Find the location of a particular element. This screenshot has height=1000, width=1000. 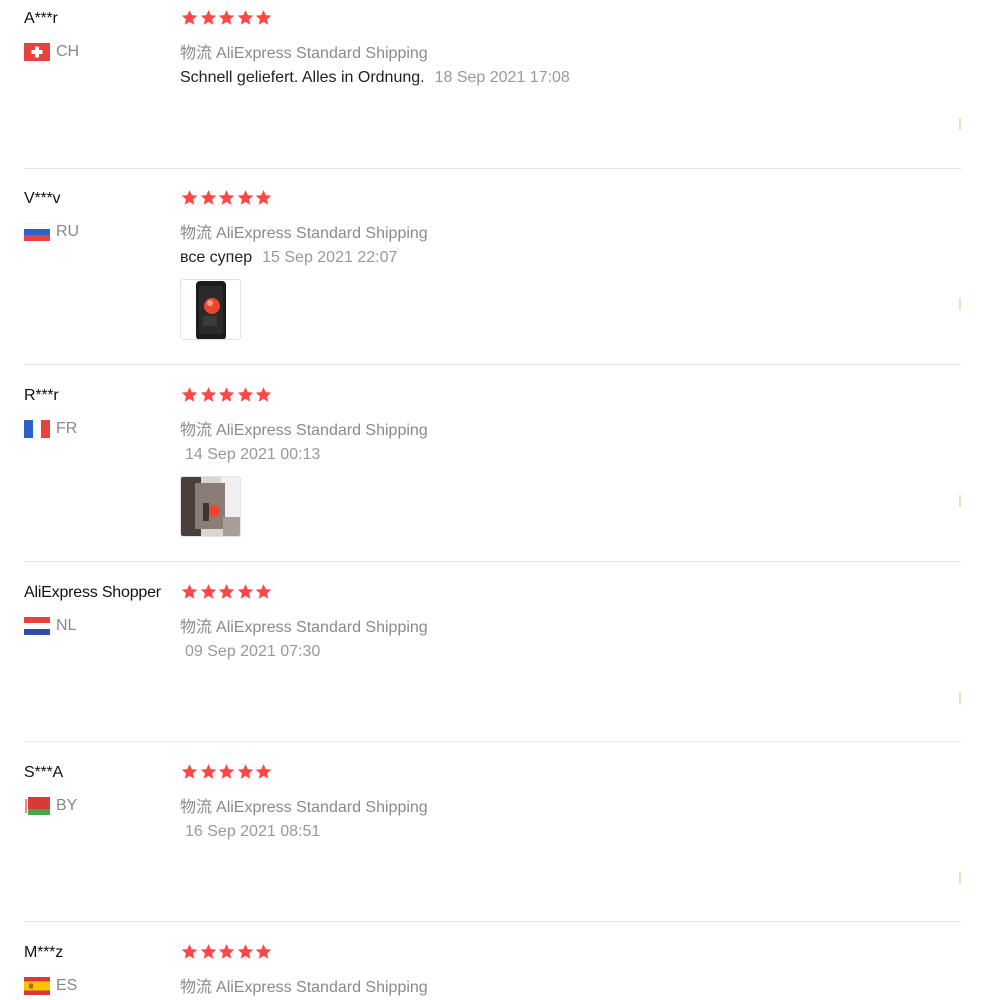

country-code: BY is located at coordinates (67, 805).